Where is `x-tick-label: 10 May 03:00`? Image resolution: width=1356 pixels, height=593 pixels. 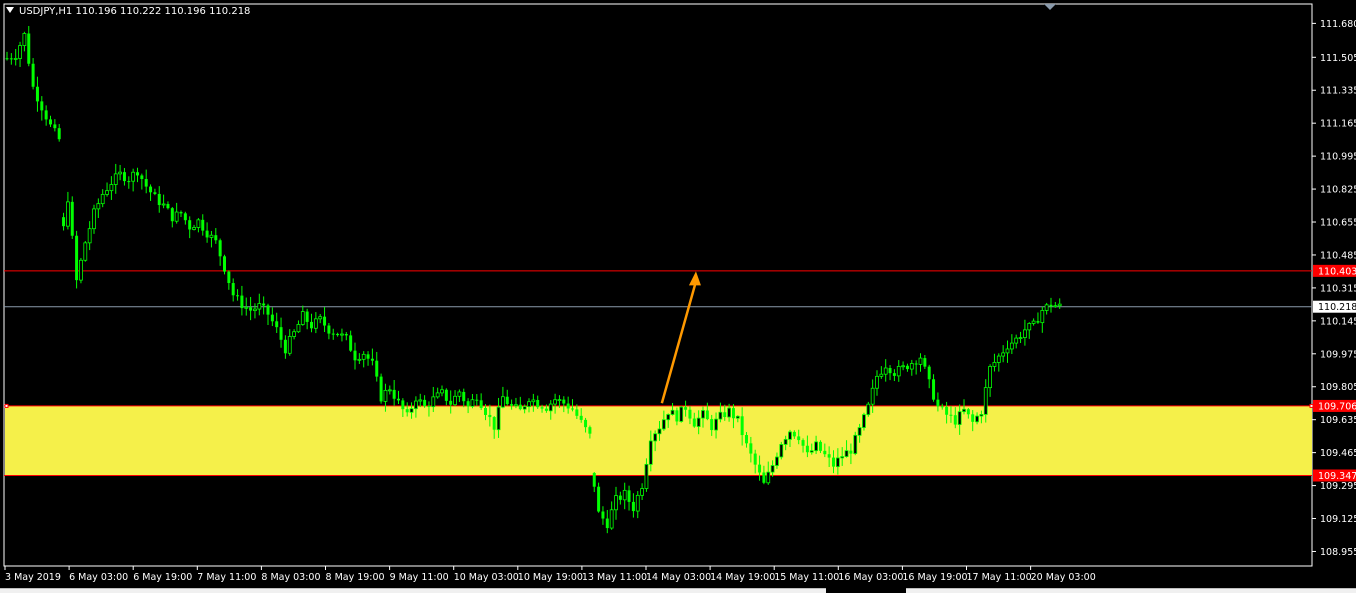 x-tick-label: 10 May 03:00 is located at coordinates (486, 577).